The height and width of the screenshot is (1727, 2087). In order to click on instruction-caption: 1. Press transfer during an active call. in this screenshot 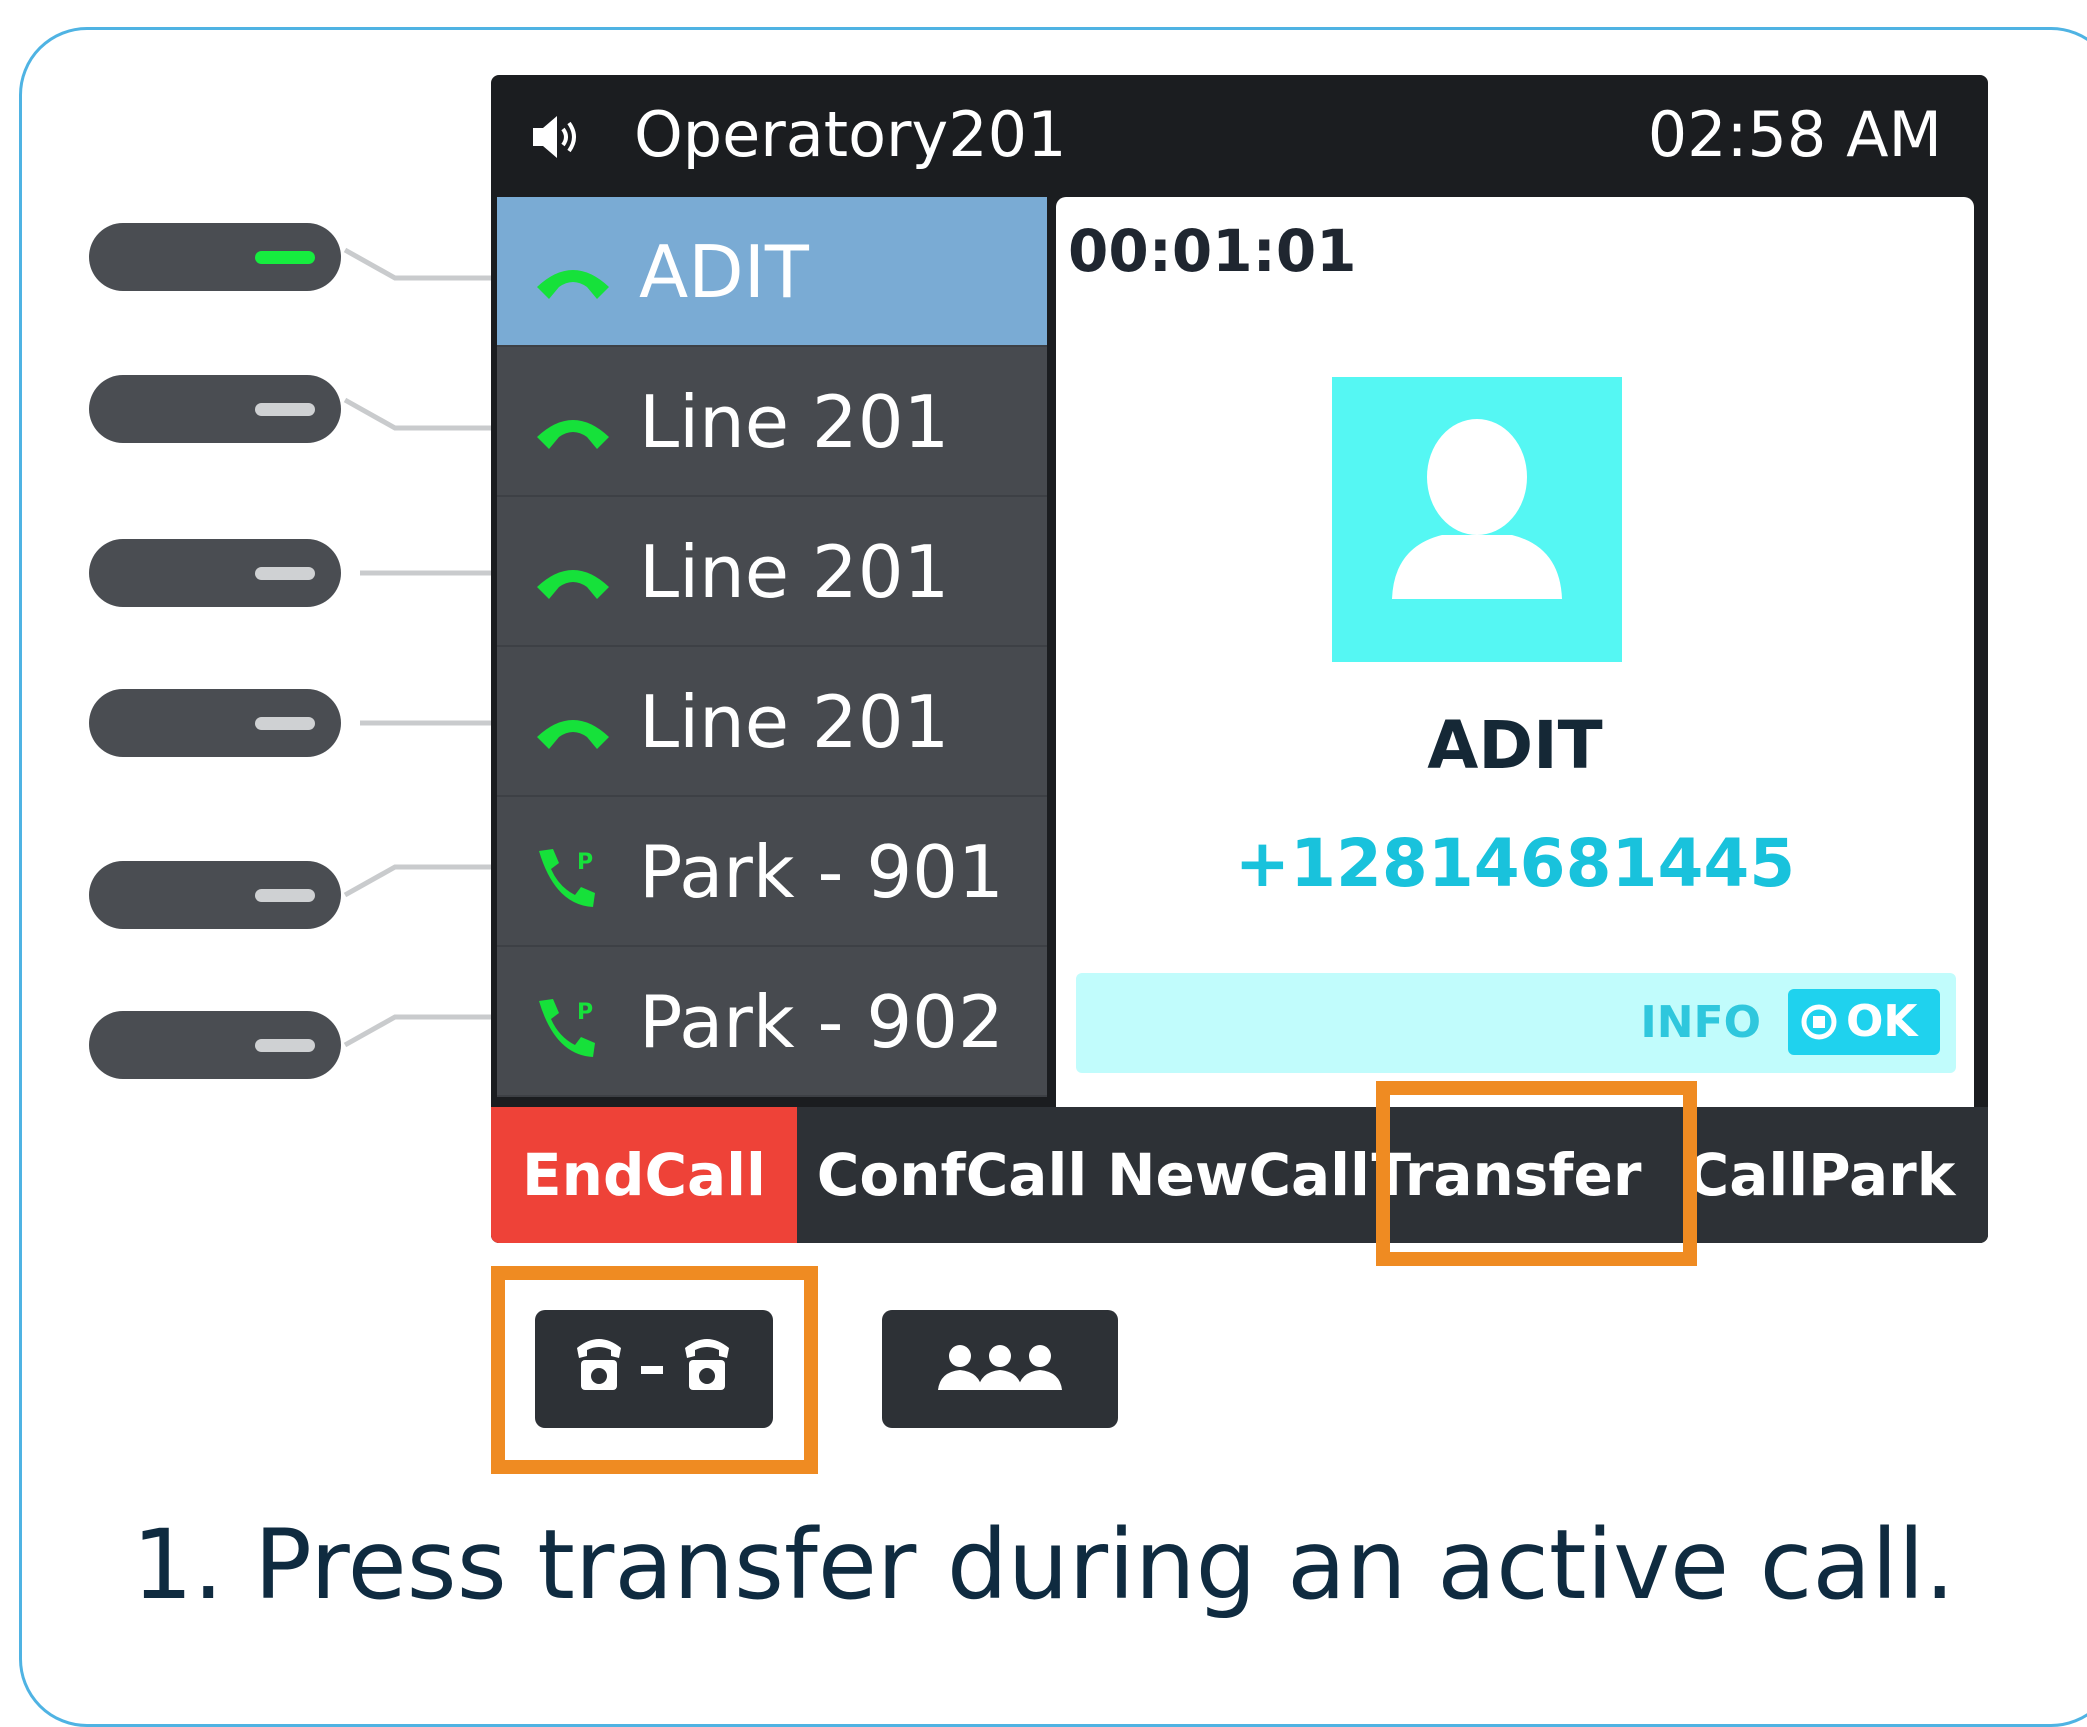, I will do `click(1043, 1565)`.